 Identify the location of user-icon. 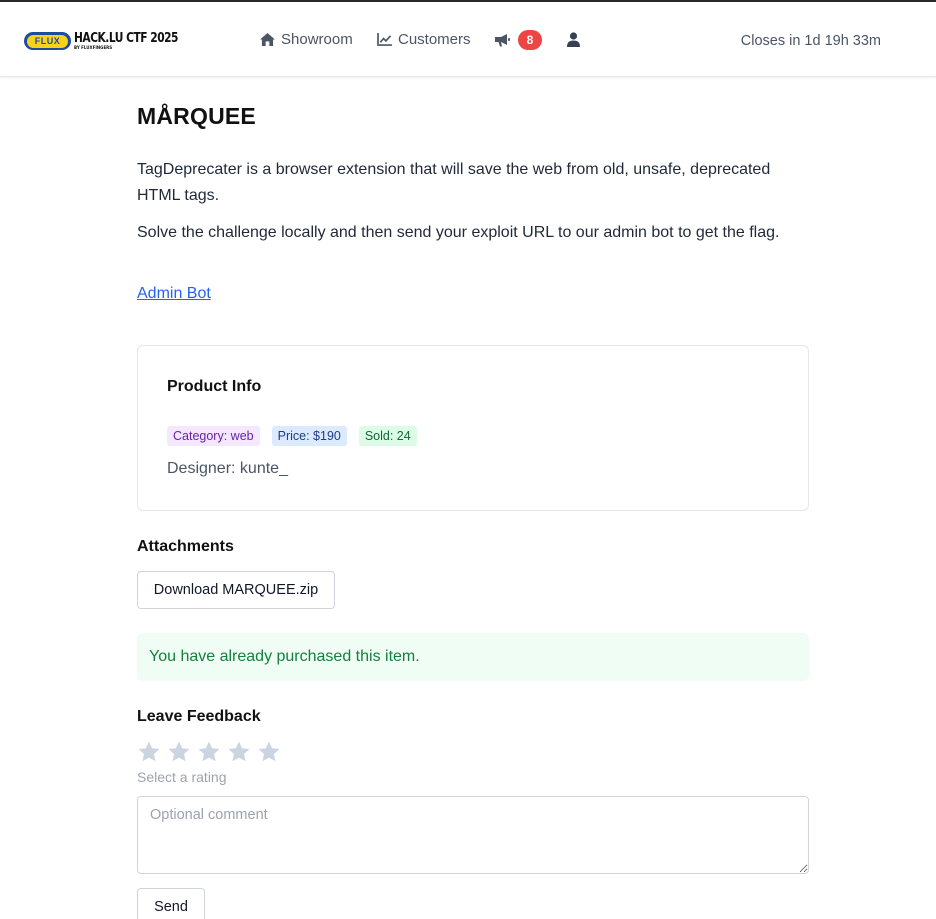
(573, 39).